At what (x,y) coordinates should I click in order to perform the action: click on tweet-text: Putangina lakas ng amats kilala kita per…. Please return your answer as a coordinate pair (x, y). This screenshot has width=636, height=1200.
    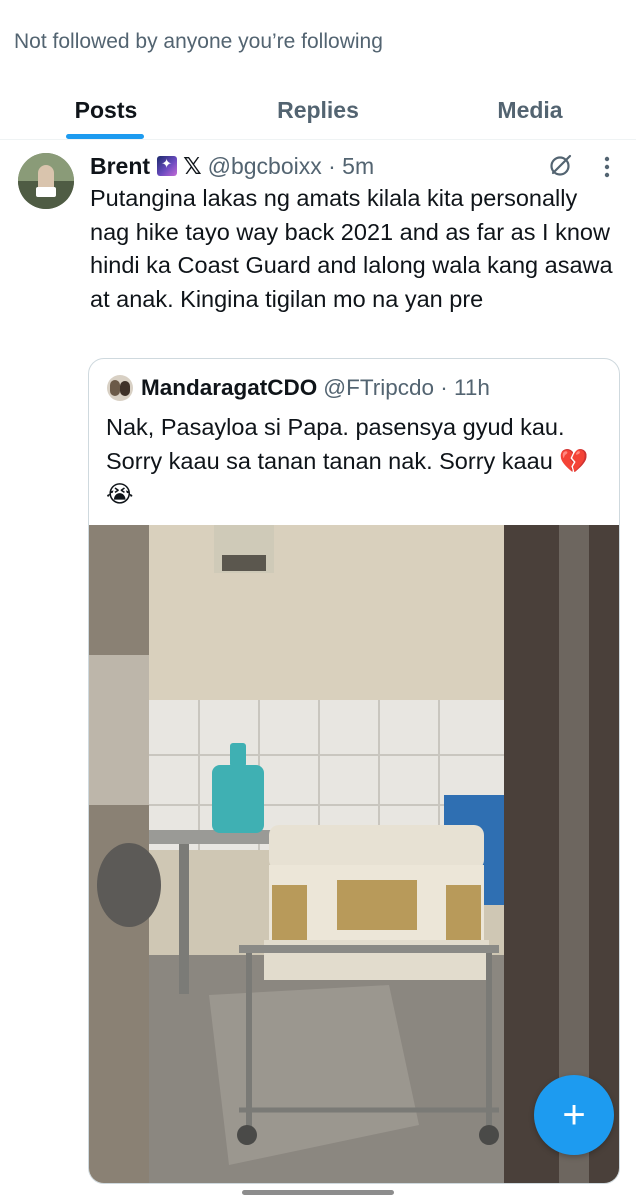
    Looking at the image, I should click on (351, 248).